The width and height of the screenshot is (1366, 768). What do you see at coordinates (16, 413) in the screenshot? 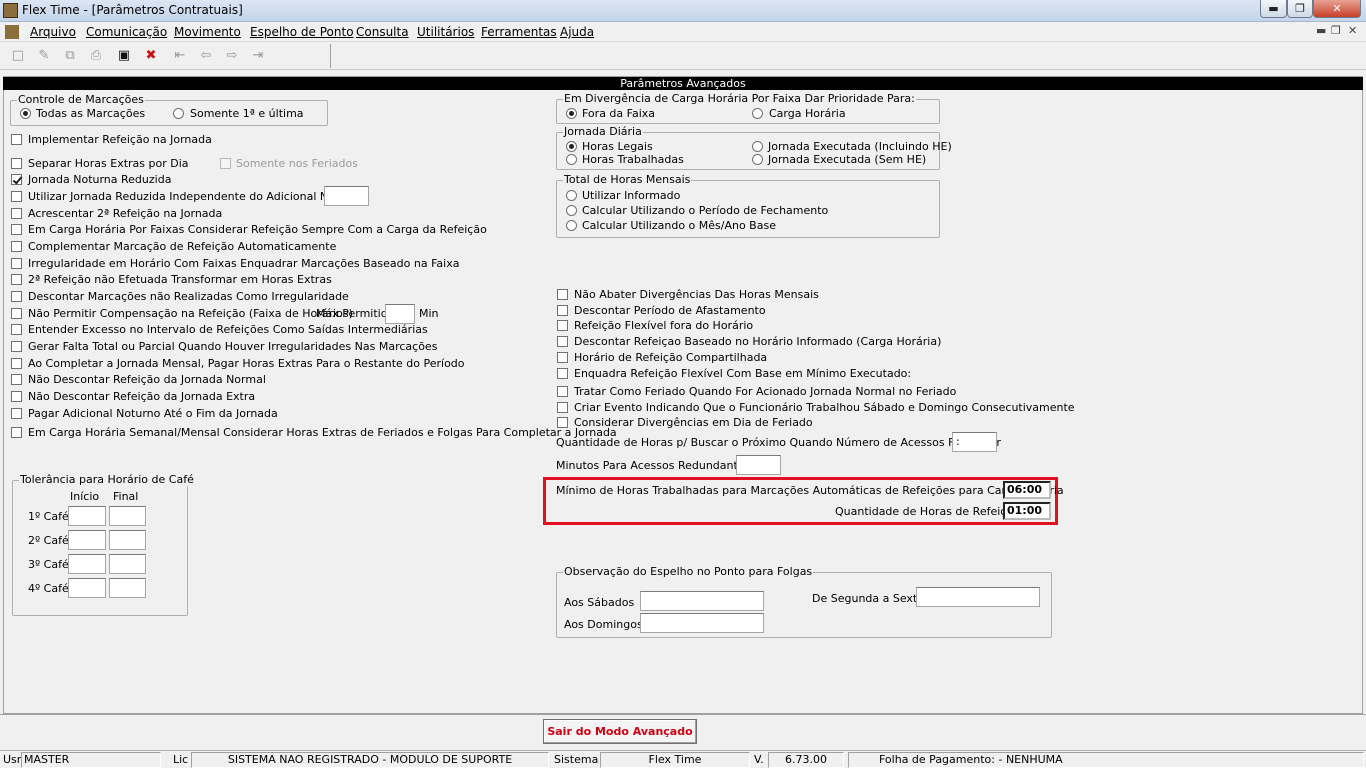
I see `check-pagar-adicional-noturno` at bounding box center [16, 413].